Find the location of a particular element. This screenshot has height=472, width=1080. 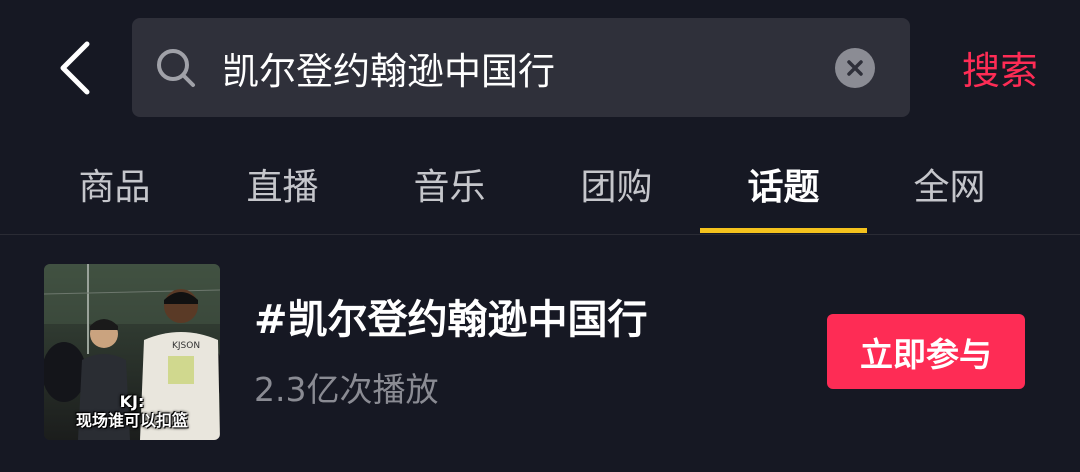

search-button: 搜索 is located at coordinates (1000, 67).